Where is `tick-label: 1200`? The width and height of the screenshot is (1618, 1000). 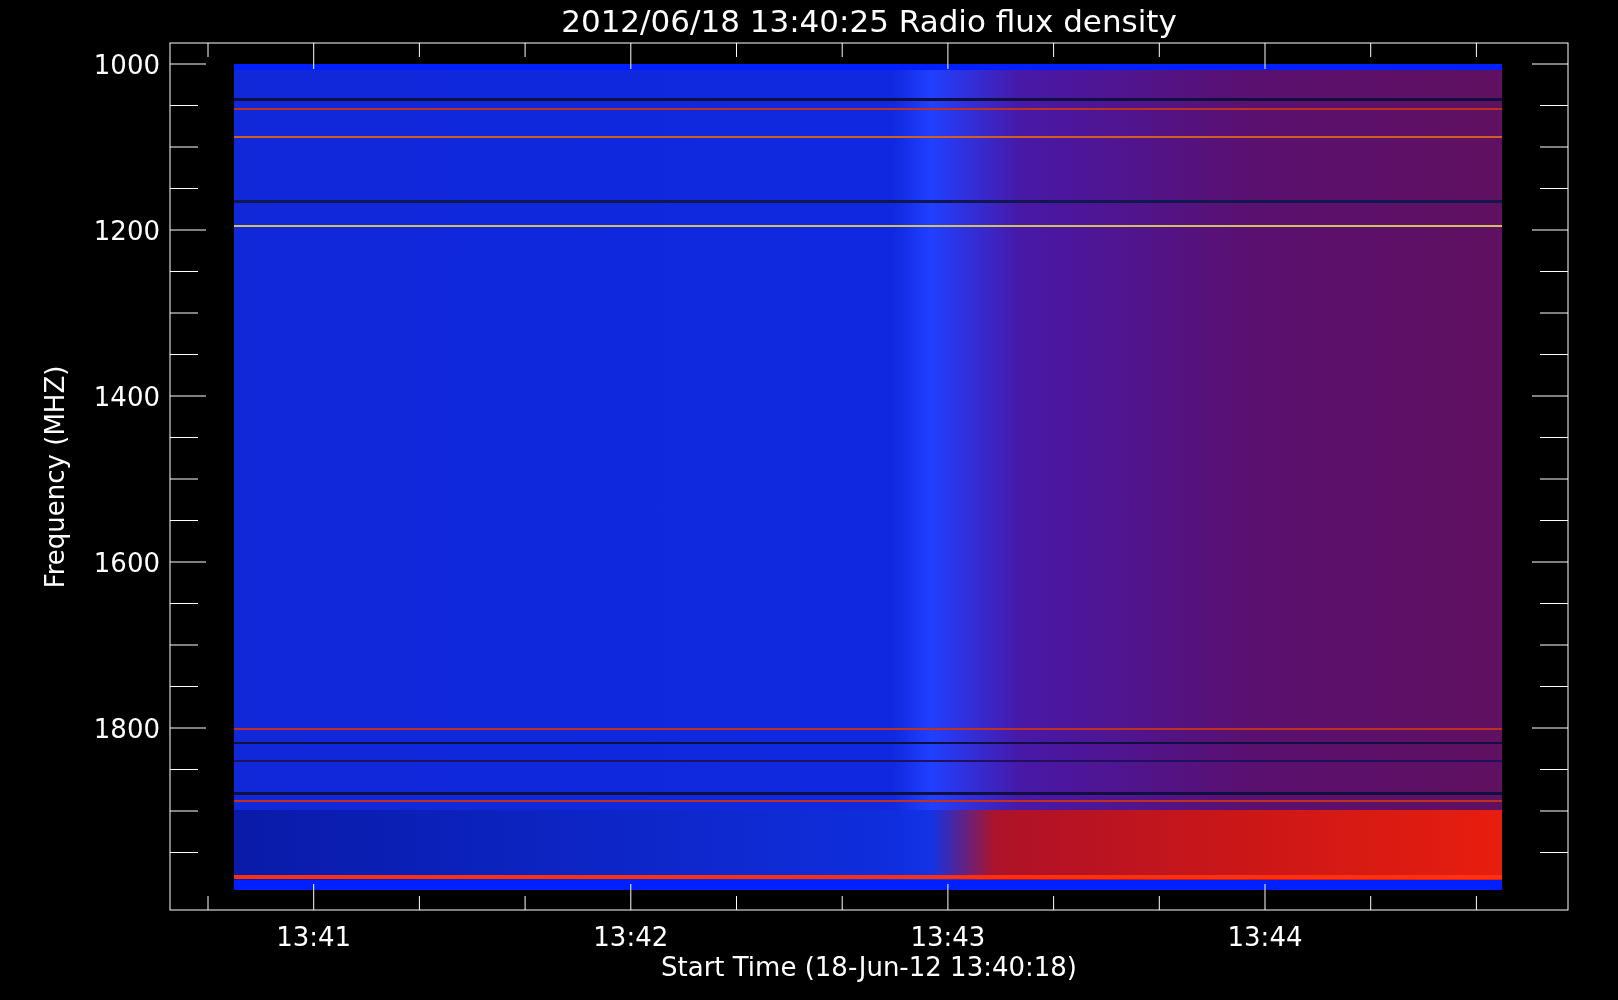 tick-label: 1200 is located at coordinates (126, 231).